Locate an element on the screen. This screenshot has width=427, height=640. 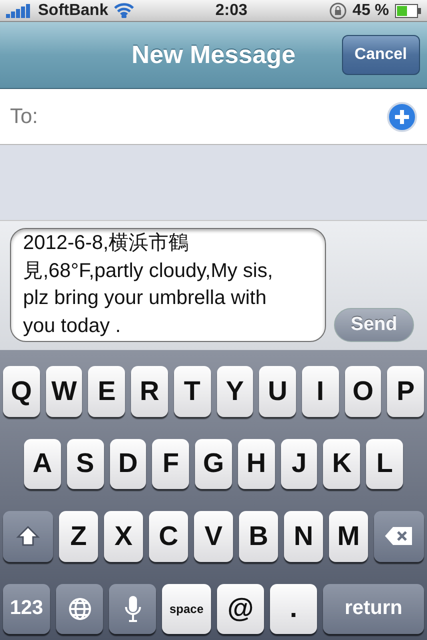
wifi-icon is located at coordinates (124, 10).